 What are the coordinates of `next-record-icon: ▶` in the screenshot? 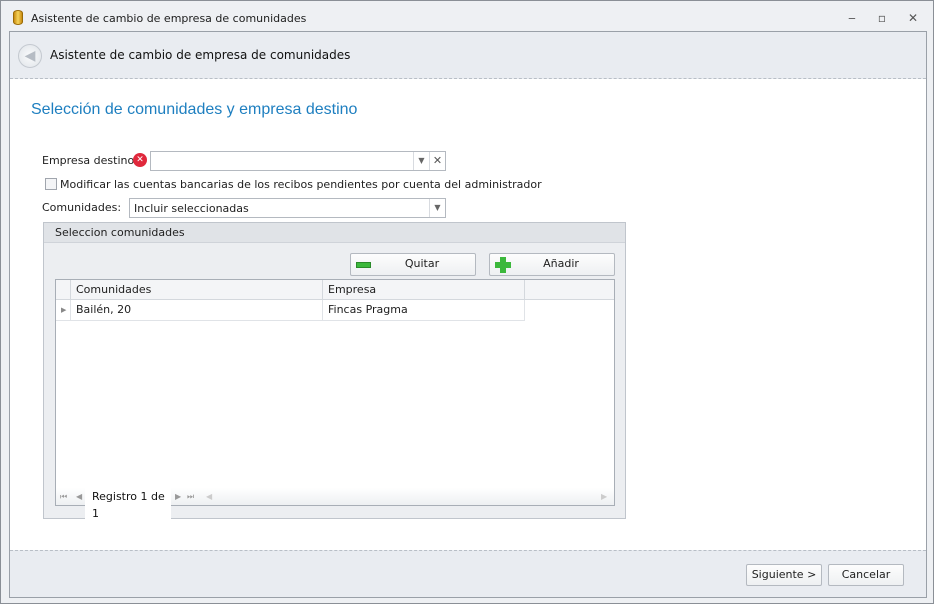 It's located at (178, 496).